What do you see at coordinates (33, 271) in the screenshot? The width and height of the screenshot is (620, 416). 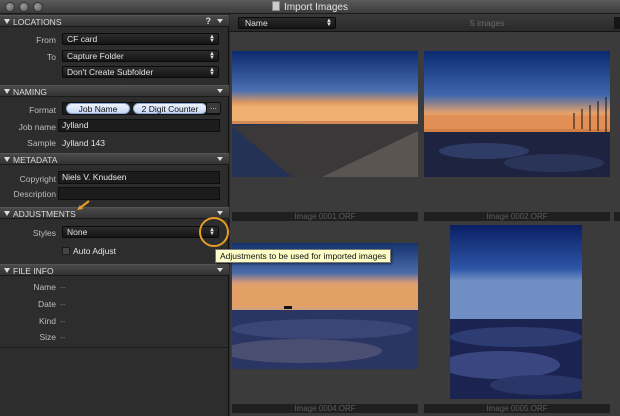 I see `section-title: FILE INFO` at bounding box center [33, 271].